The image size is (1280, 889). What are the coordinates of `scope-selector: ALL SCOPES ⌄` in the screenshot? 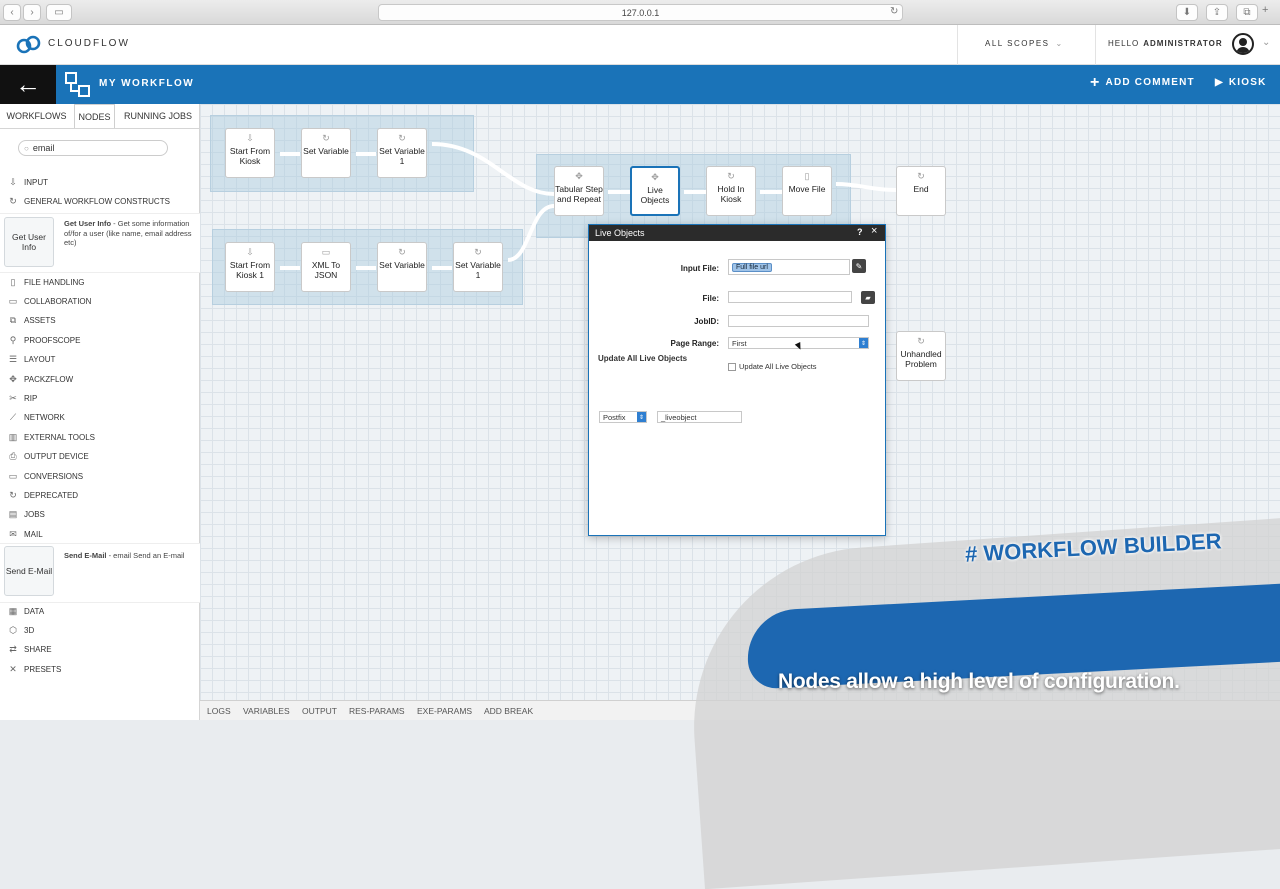 It's located at (1024, 43).